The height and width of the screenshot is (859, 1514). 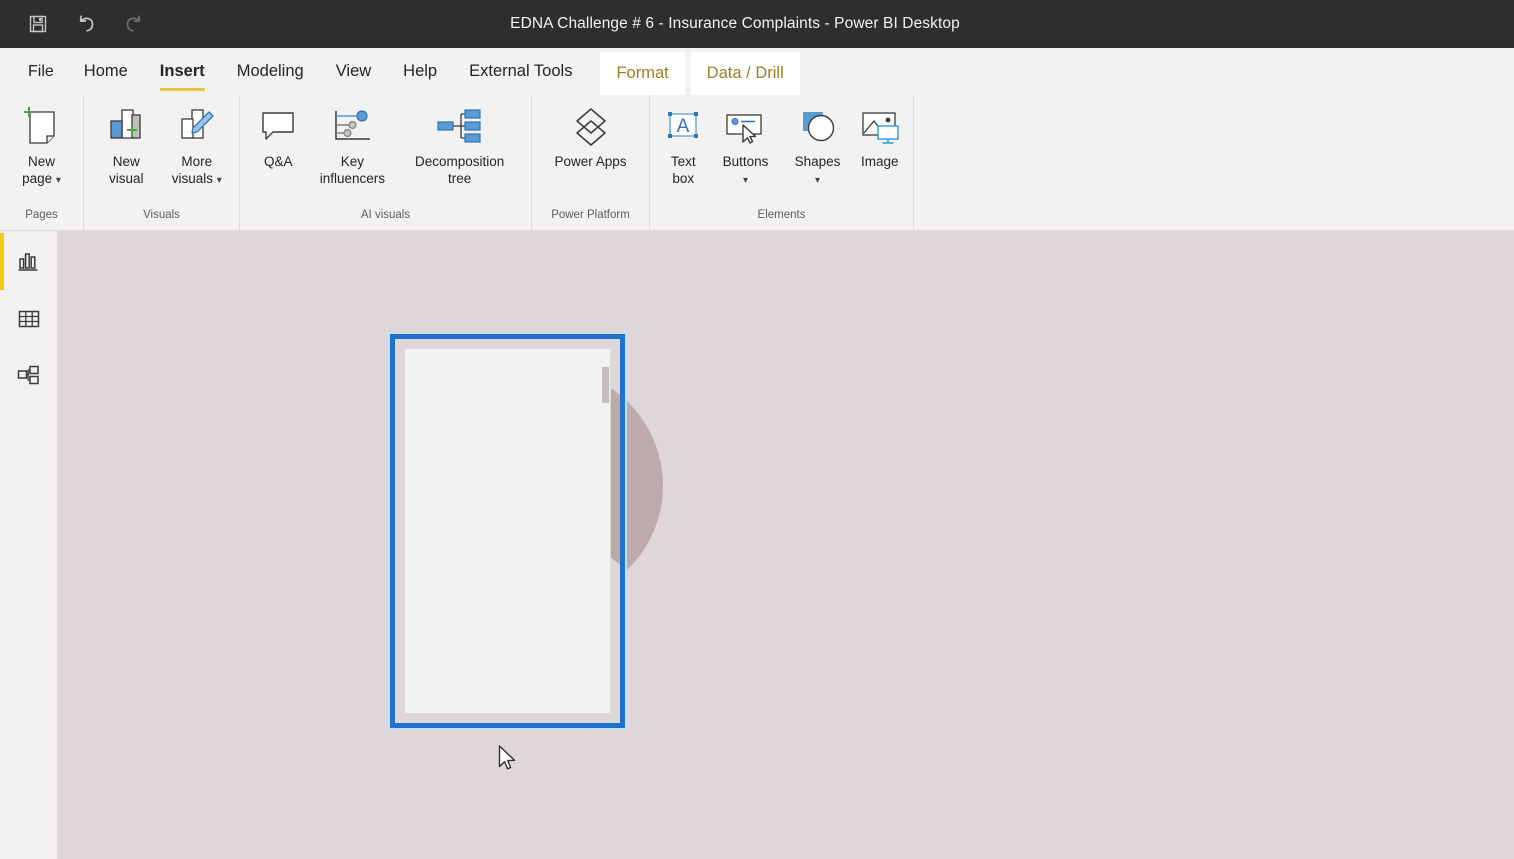 I want to click on save-icon, so click(x=38, y=24).